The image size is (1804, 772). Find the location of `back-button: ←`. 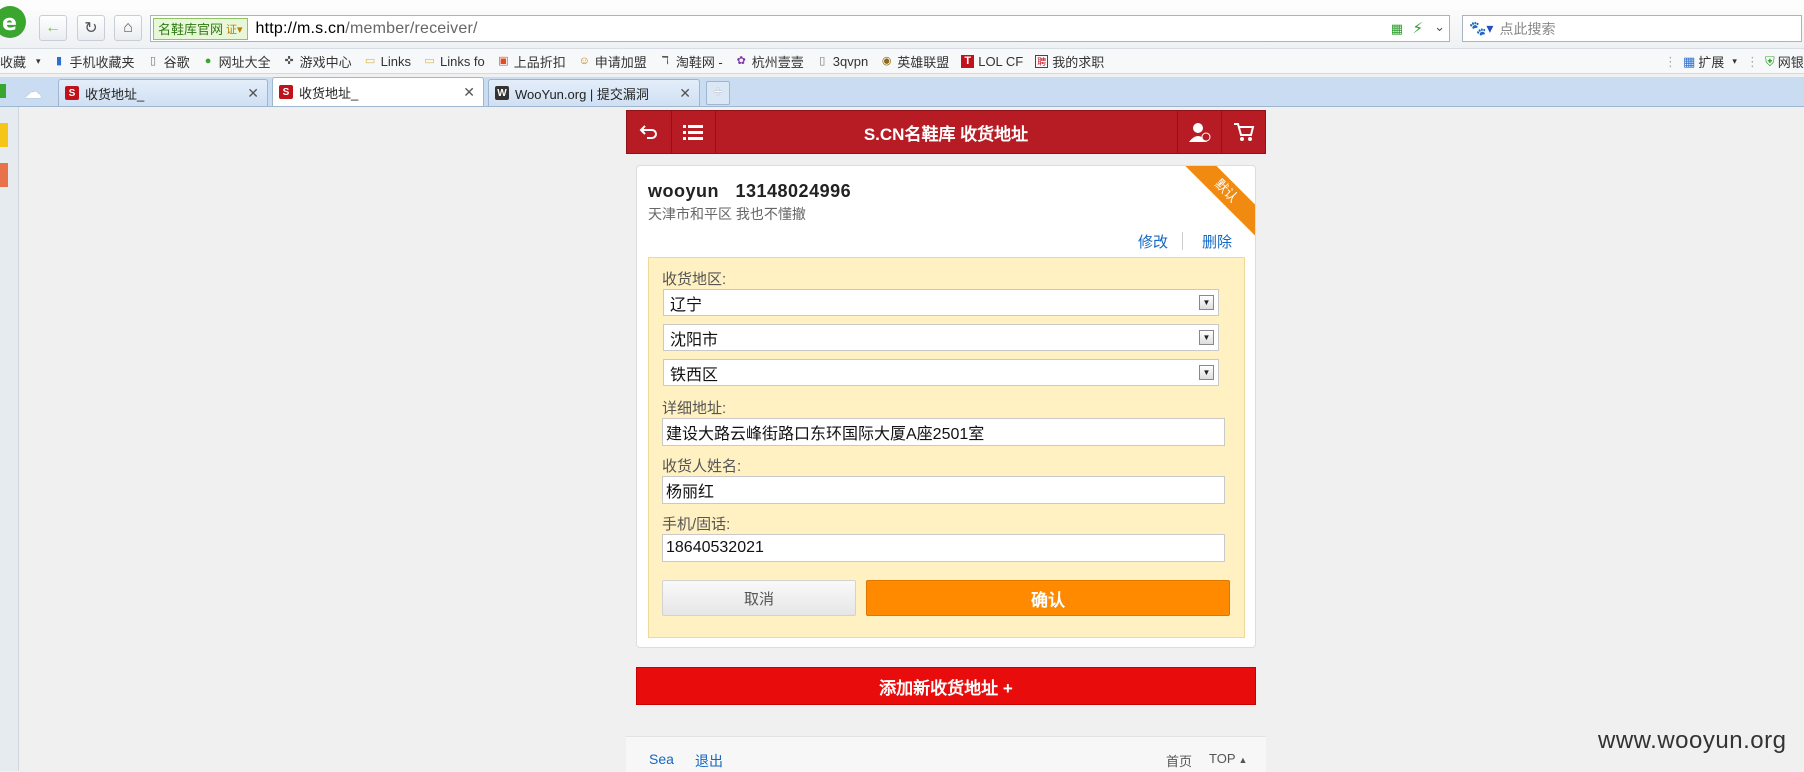

back-button: ← is located at coordinates (53, 28).